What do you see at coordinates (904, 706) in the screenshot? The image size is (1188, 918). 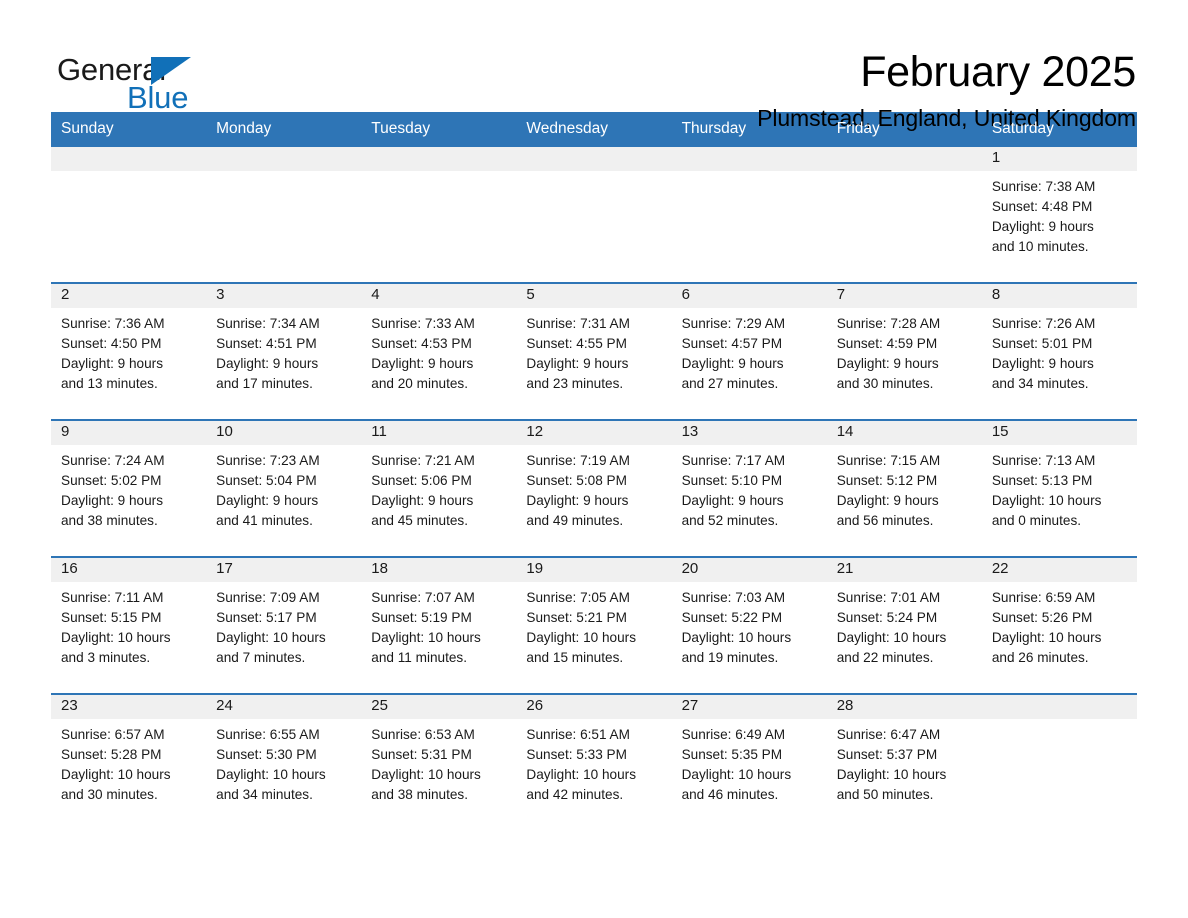 I see `day-number: 28` at bounding box center [904, 706].